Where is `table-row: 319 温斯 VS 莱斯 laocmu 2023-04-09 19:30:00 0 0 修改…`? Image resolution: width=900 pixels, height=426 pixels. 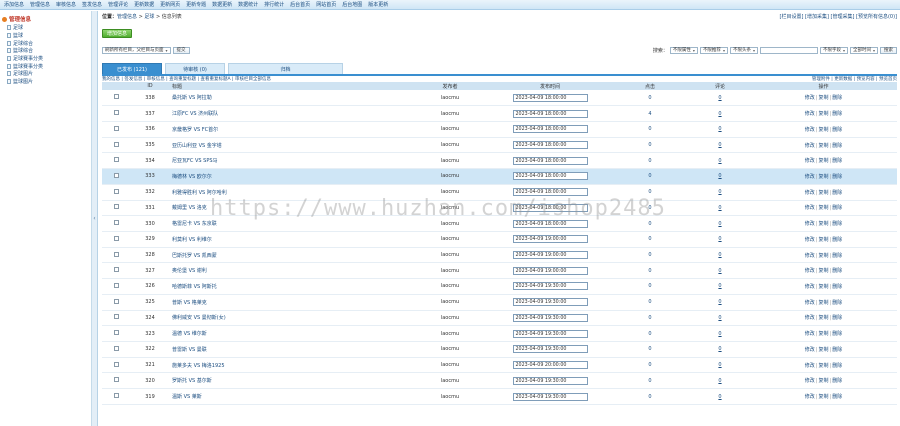 table-row: 319 温斯 VS 莱斯 laocmu 2023-04-09 19:30:00 0 0 修改… is located at coordinates (499, 397).